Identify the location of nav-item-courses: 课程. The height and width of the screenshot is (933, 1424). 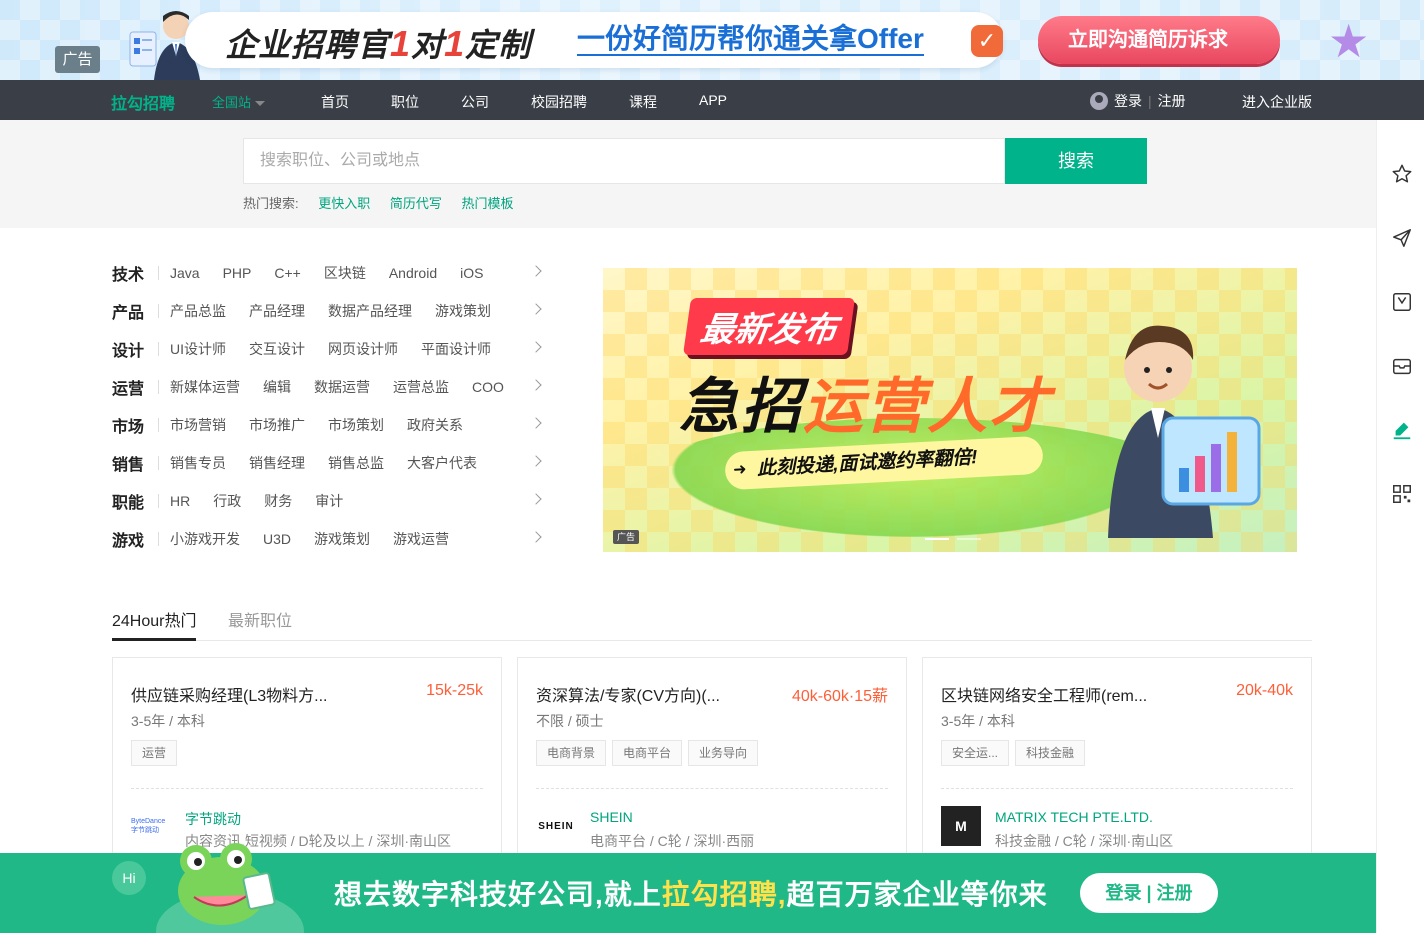
(643, 102).